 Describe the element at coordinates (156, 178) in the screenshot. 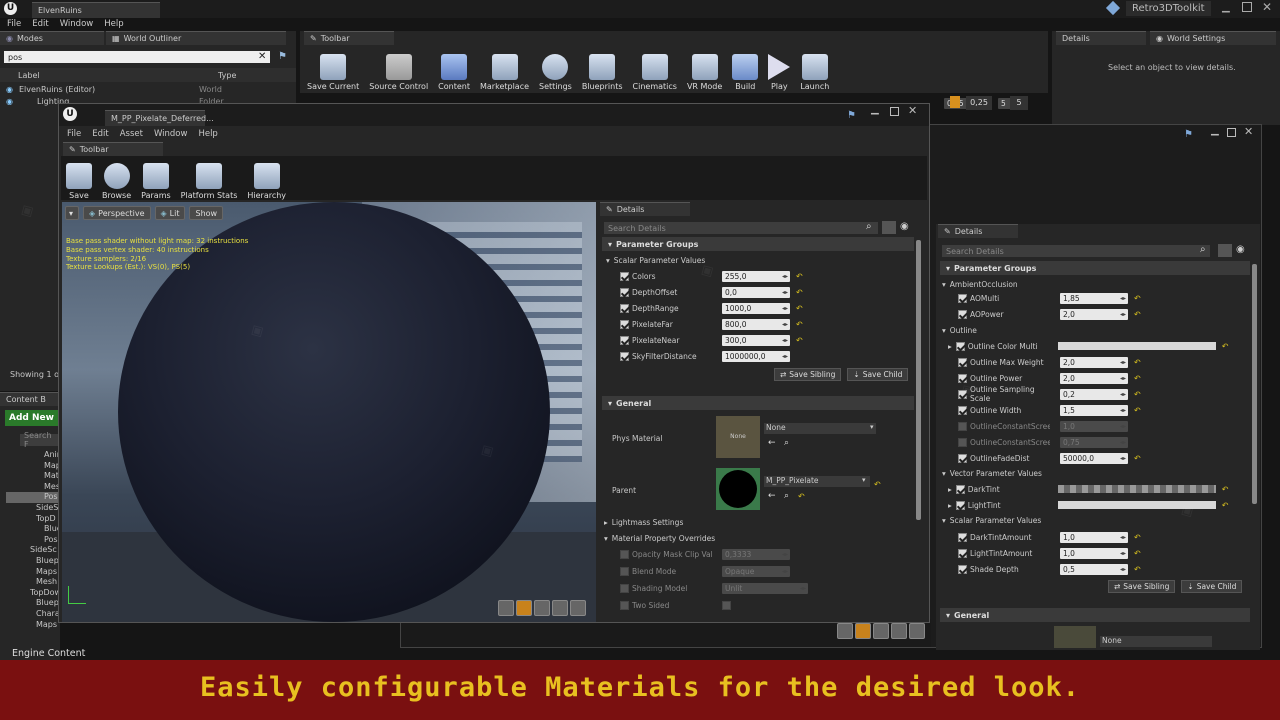

I see `params-button: Params` at that location.